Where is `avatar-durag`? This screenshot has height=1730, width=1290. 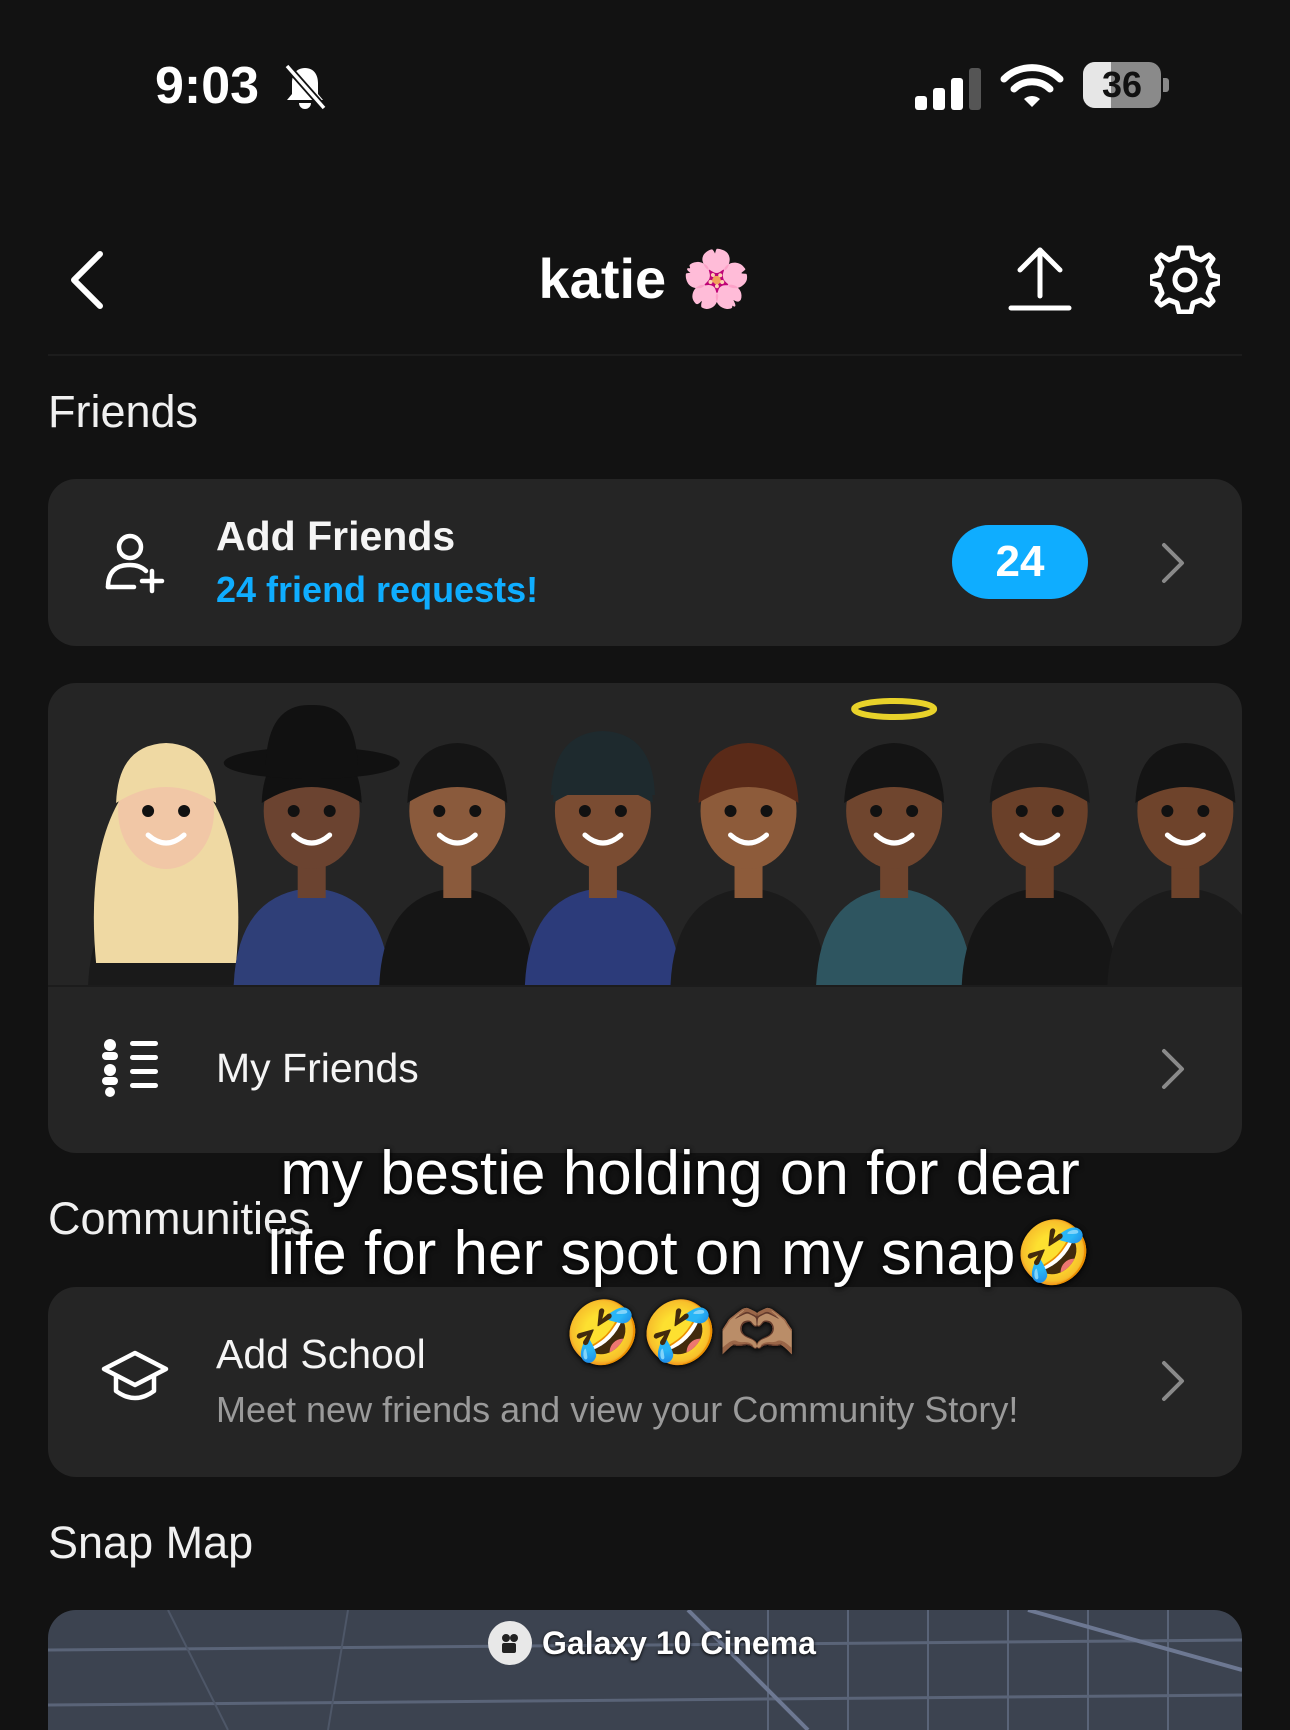
avatar-durag is located at coordinates (602, 763).